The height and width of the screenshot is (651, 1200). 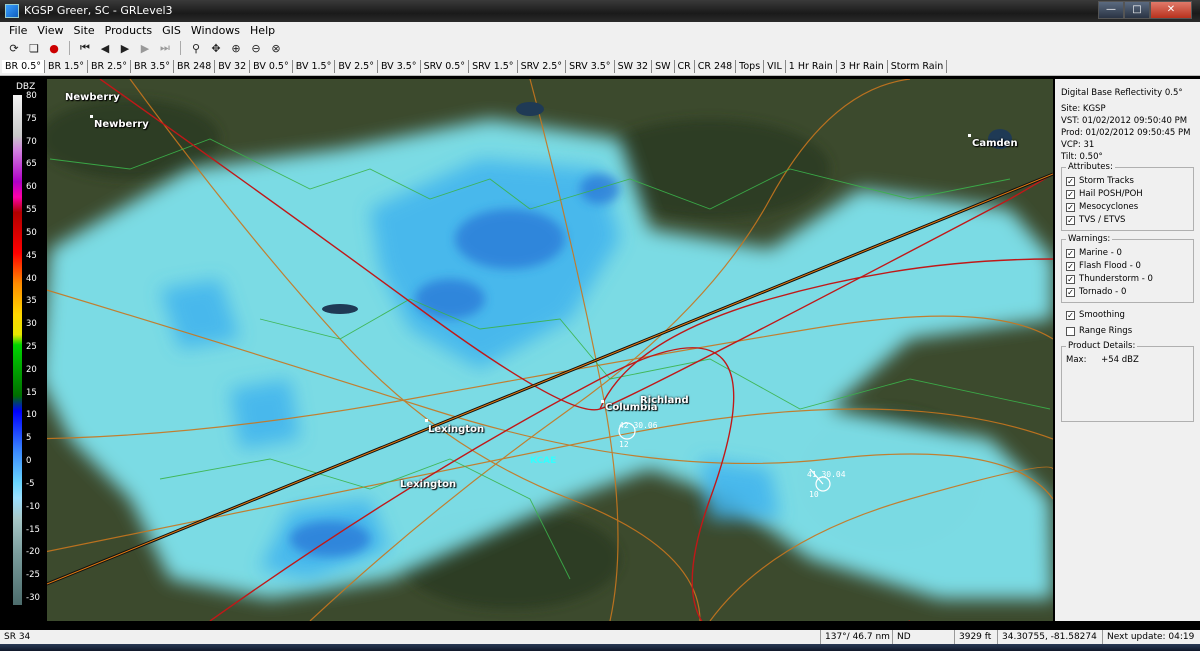 I want to click on minimize-icon: —, so click(x=1111, y=9).